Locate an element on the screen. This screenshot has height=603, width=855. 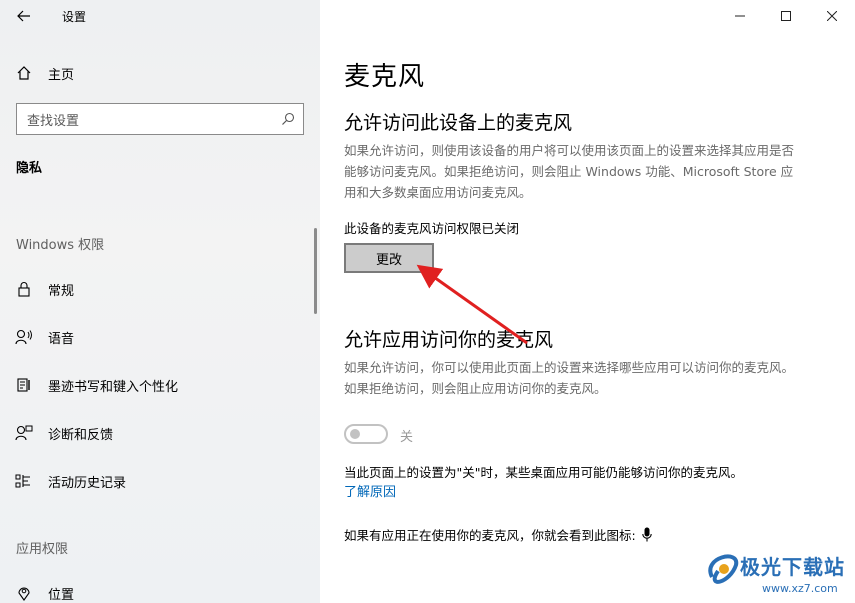
feedback-icon is located at coordinates (24, 433).